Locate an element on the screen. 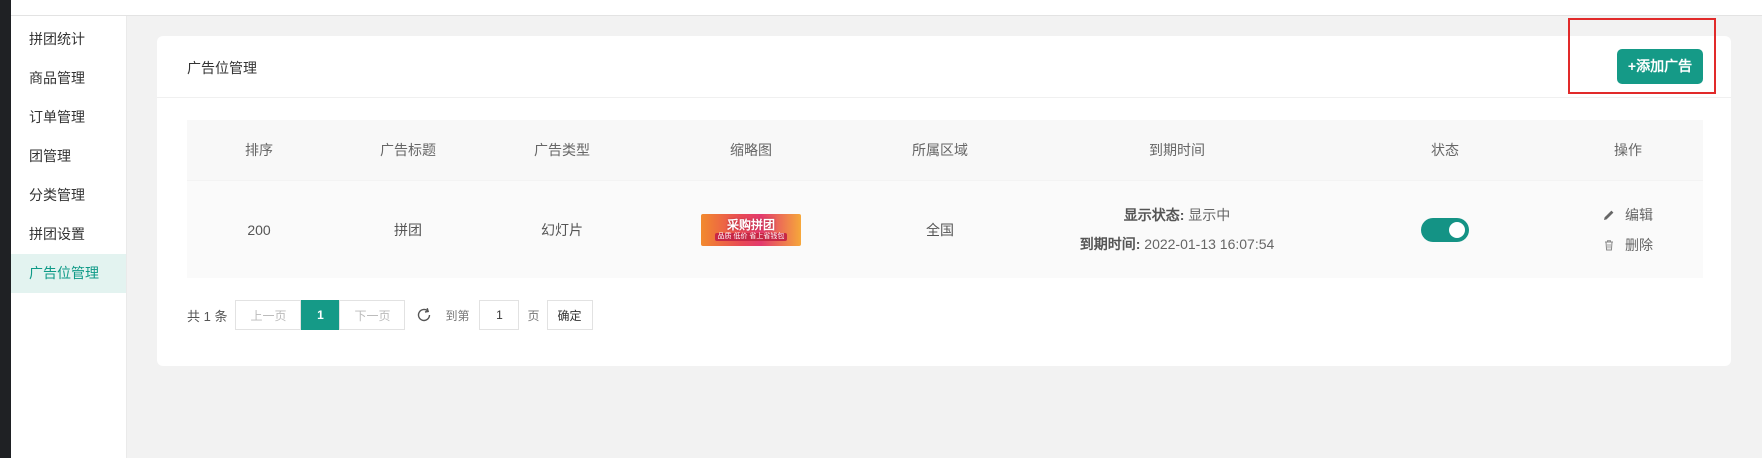  status-toggle is located at coordinates (1445, 229).